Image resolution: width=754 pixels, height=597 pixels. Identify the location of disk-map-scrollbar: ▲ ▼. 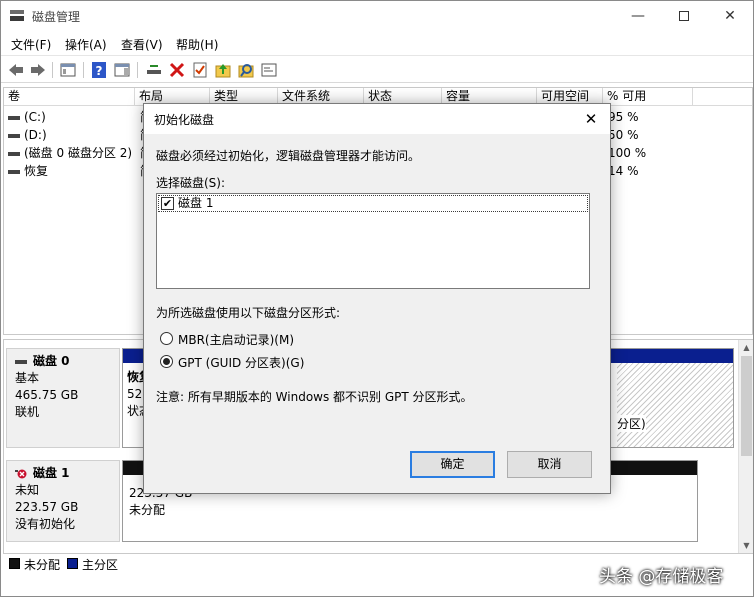
(745, 446).